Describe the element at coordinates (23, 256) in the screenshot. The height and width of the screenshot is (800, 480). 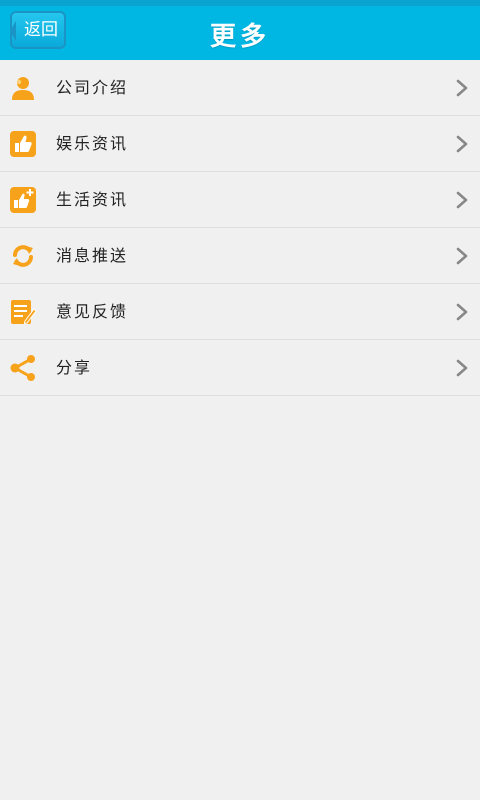
I see `refresh-icon` at that location.